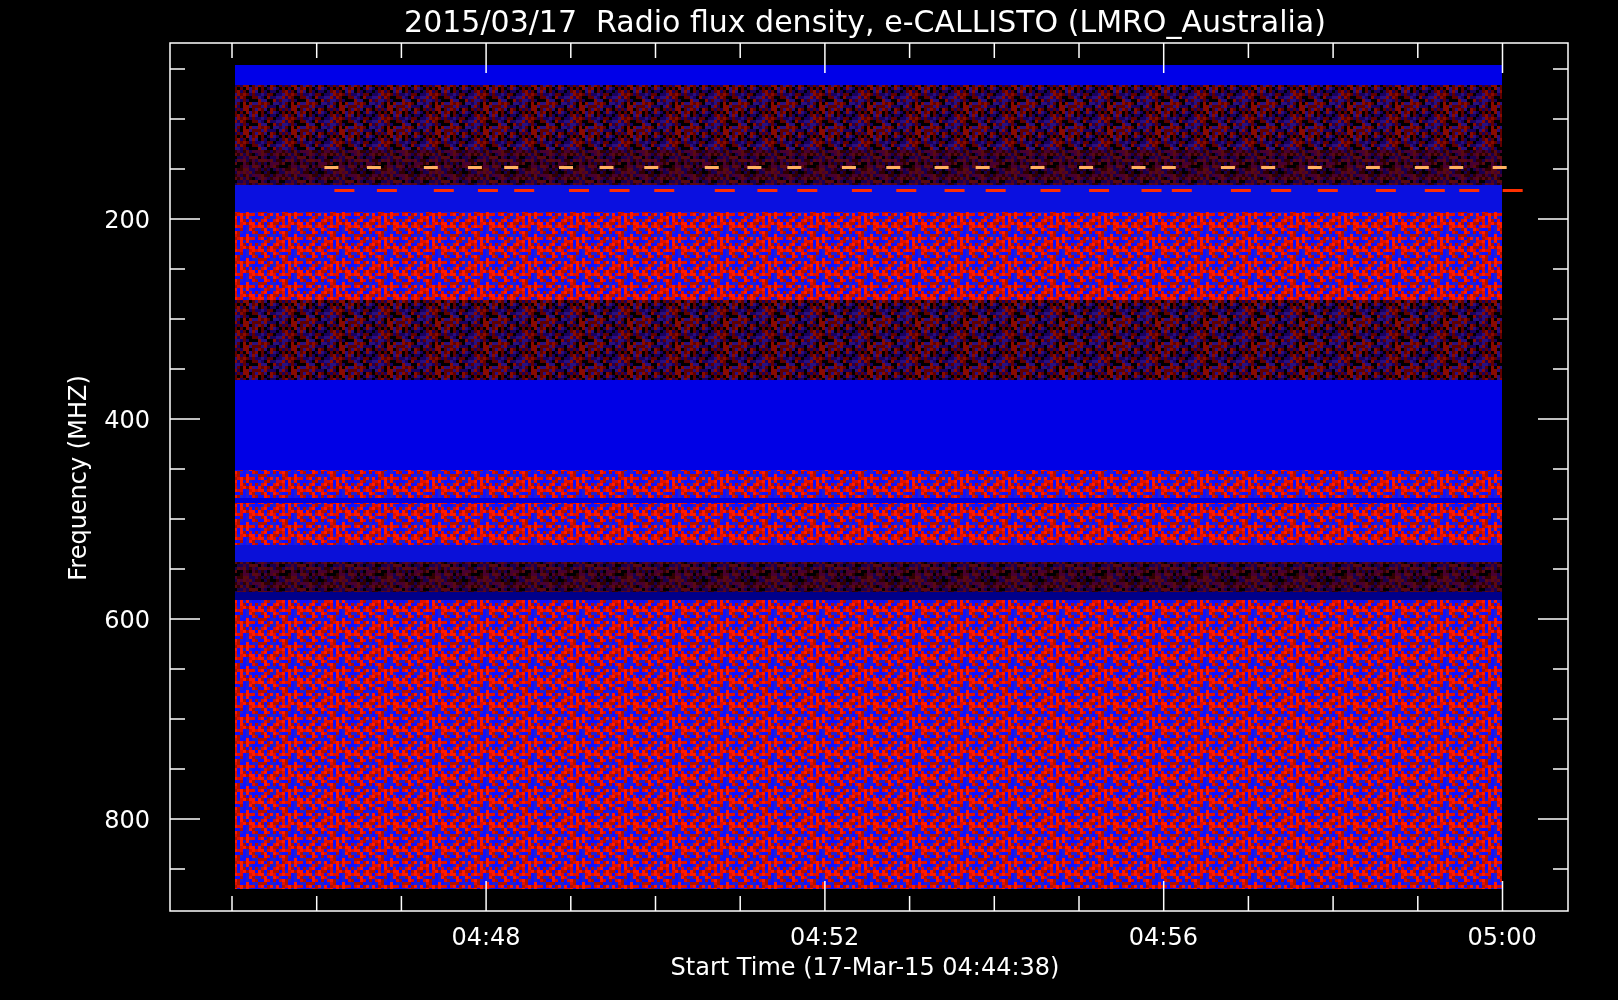 The height and width of the screenshot is (1000, 1618). Describe the element at coordinates (127, 220) in the screenshot. I see `tick-label: 200` at that location.